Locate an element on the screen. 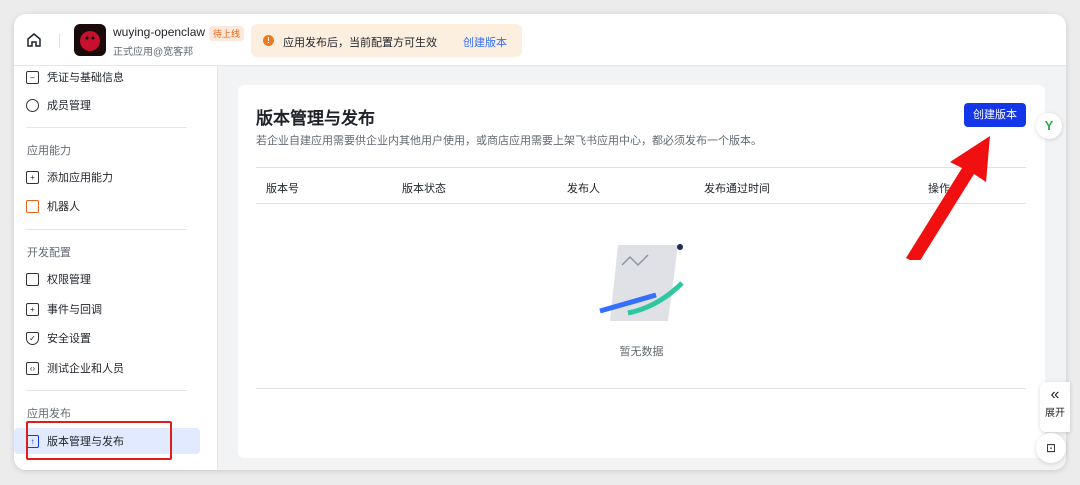  notice-text: 应用发布后，当前配置方可生效 is located at coordinates (360, 43).